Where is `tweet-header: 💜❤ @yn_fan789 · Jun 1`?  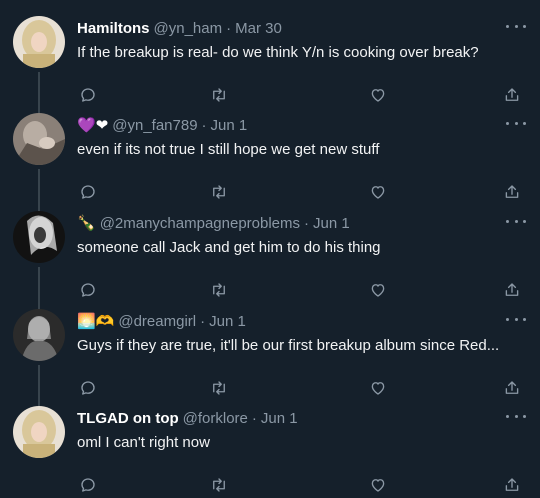 tweet-header: 💜❤ @yn_fan789 · Jun 1 is located at coordinates (162, 125).